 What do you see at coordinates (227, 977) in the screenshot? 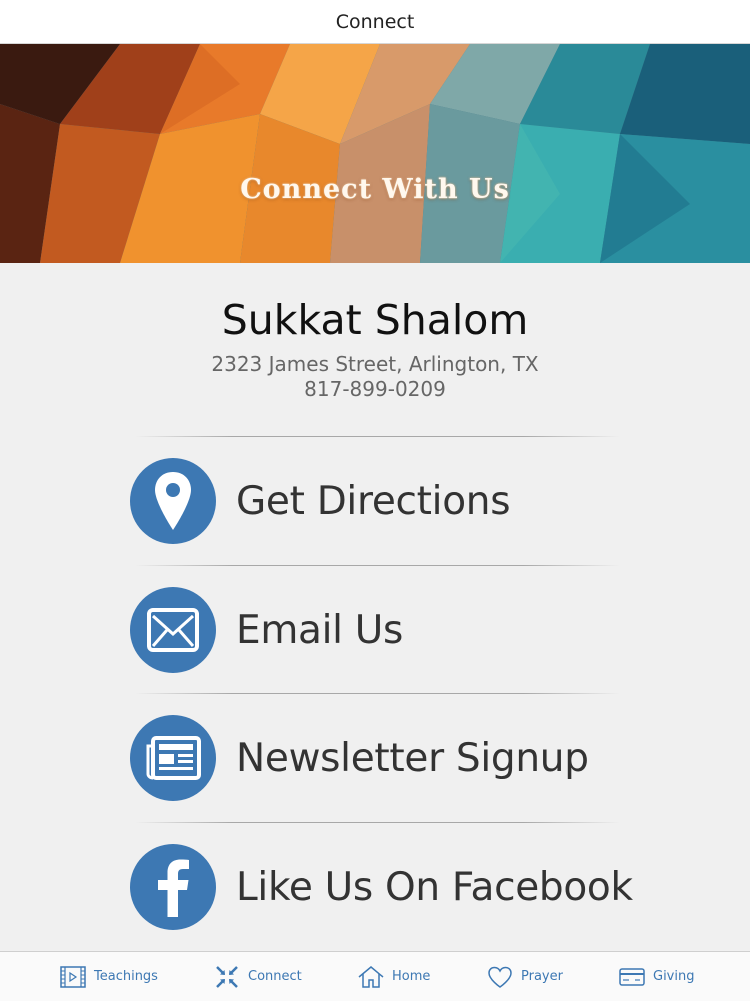
I see `connect-arrows-icon` at bounding box center [227, 977].